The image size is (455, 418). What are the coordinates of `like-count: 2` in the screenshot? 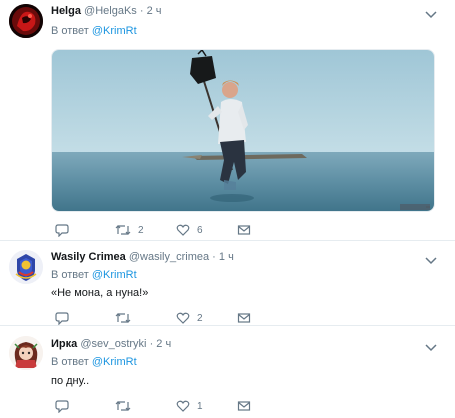 It's located at (200, 318).